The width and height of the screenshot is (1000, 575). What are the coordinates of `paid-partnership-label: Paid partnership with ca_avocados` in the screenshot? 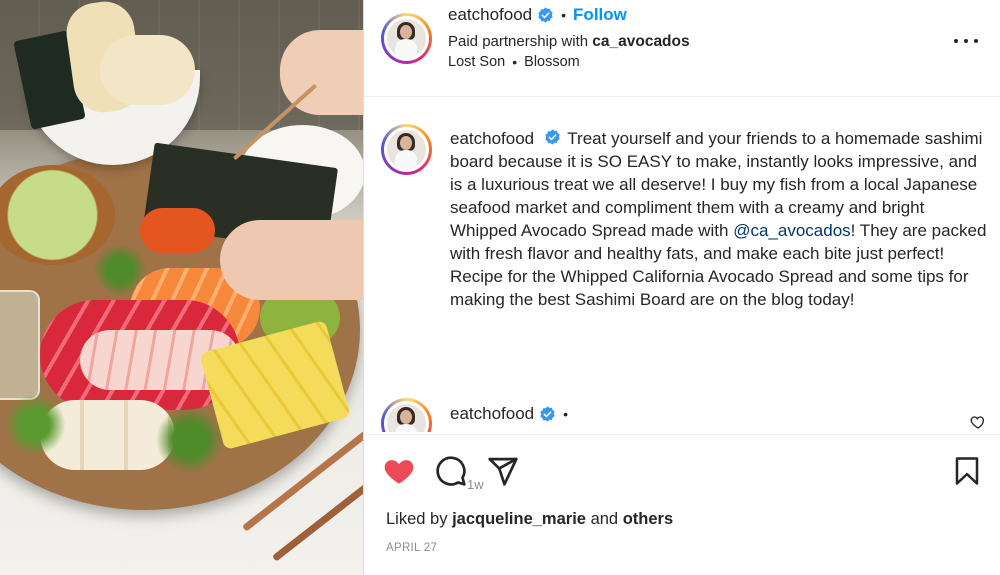 It's located at (569, 42).